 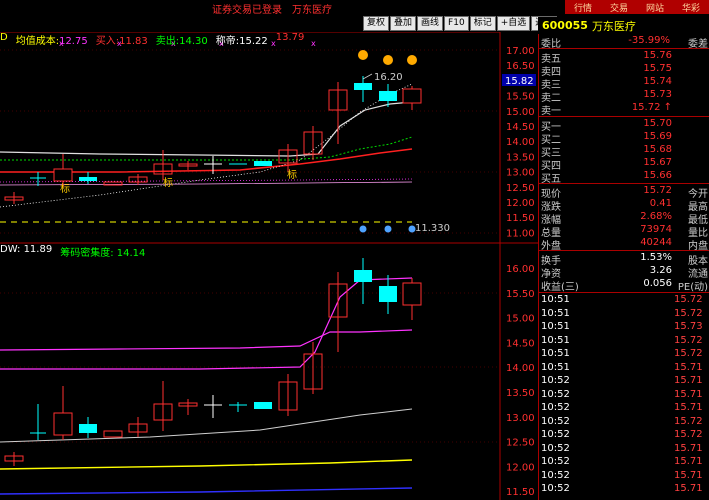 I want to click on stat2-row: 净资 3.26 流通, so click(x=624, y=272).